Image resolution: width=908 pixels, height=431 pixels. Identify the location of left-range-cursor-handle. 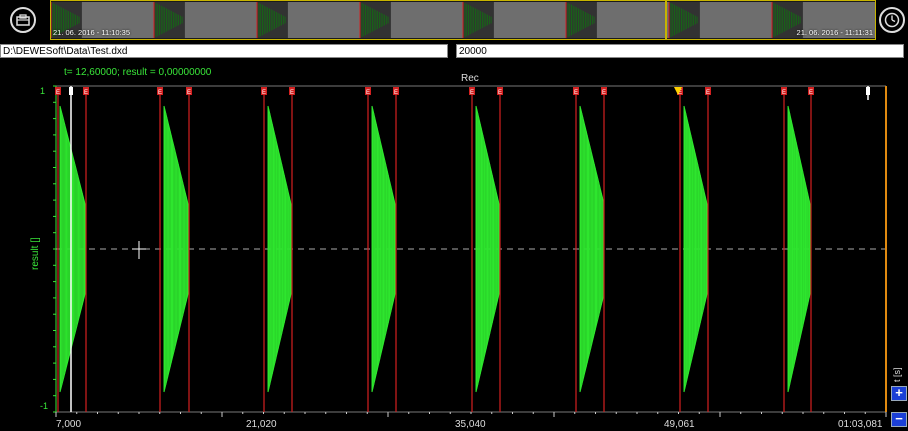
(71, 91).